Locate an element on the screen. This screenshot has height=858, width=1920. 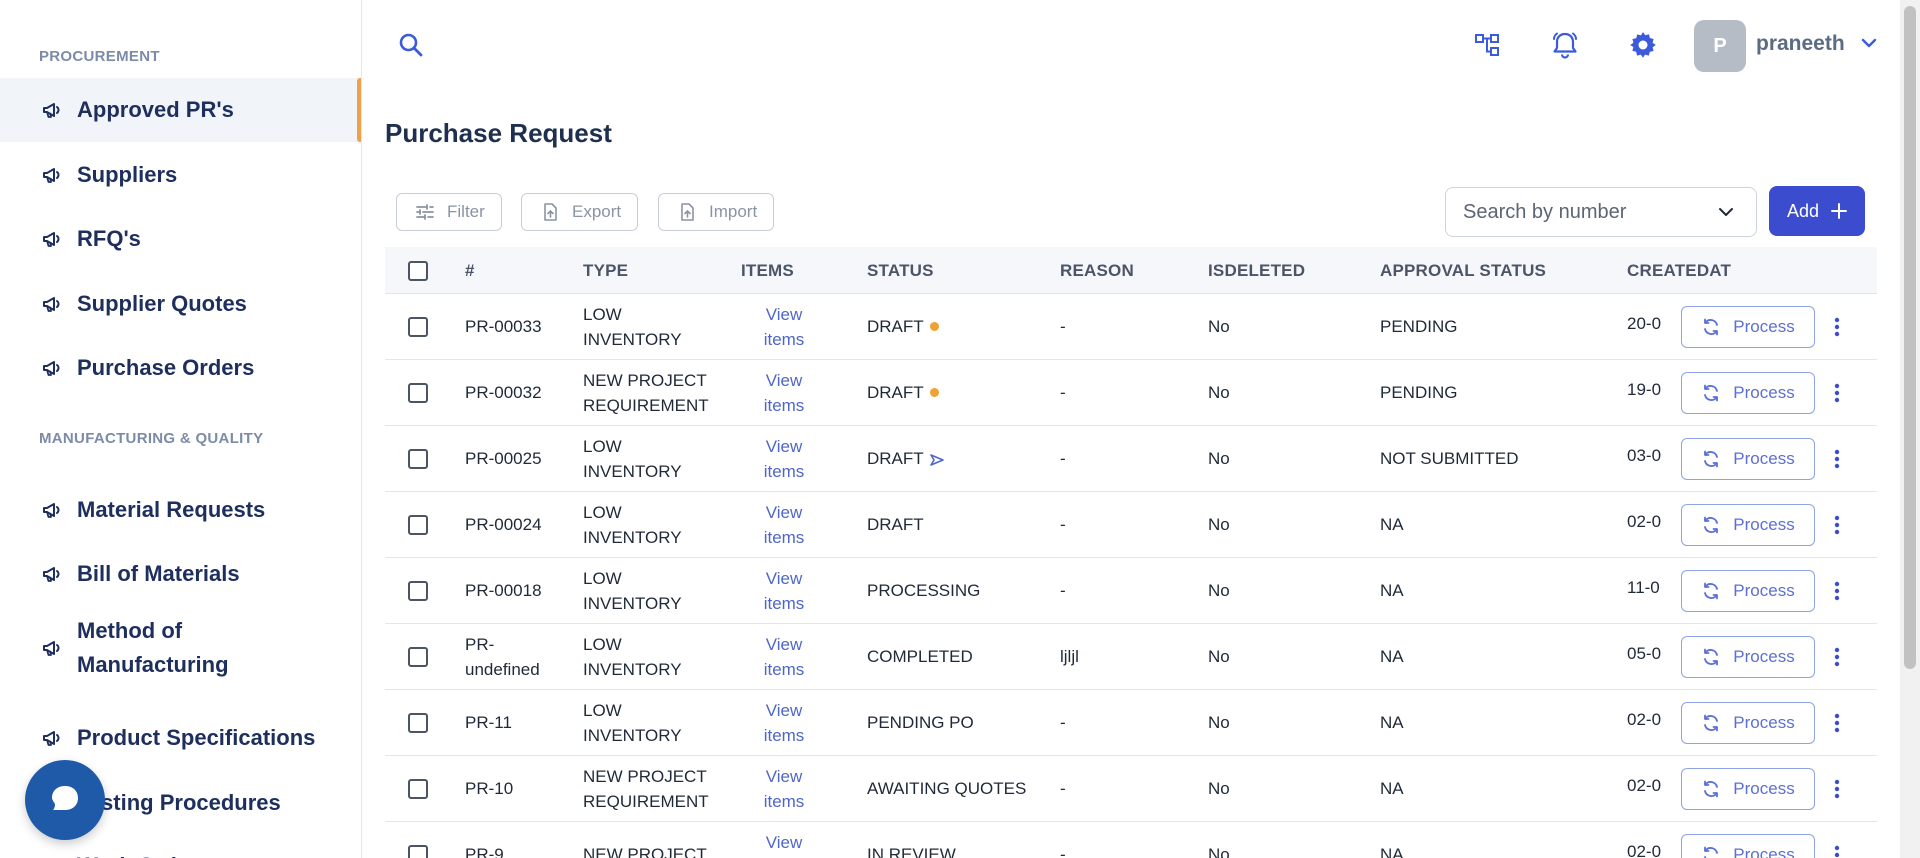
hierarchy-icon is located at coordinates (1487, 45).